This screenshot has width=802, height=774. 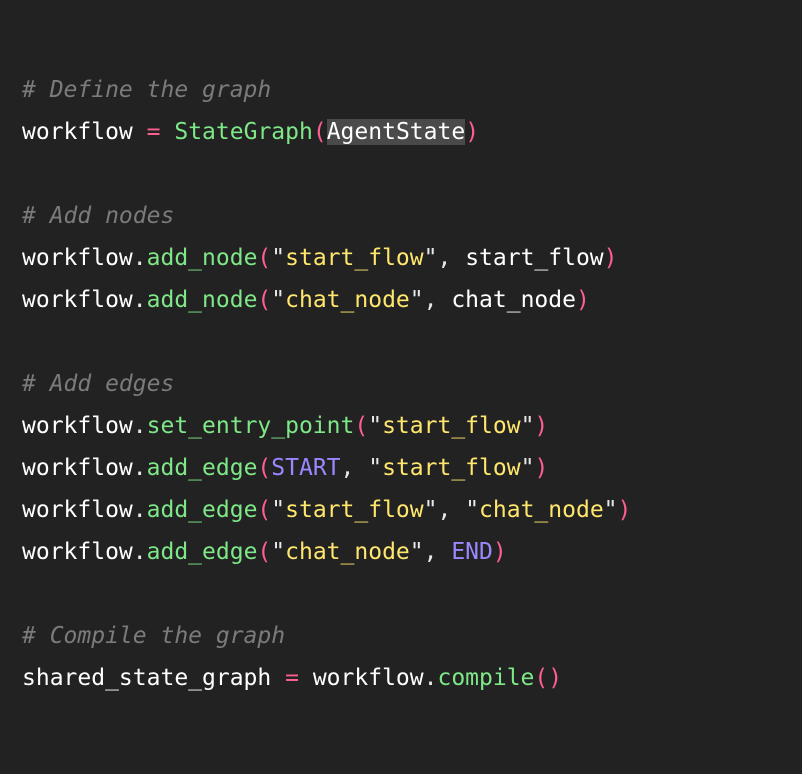 I want to click on code-line-1: # Define the graph, so click(x=412, y=90).